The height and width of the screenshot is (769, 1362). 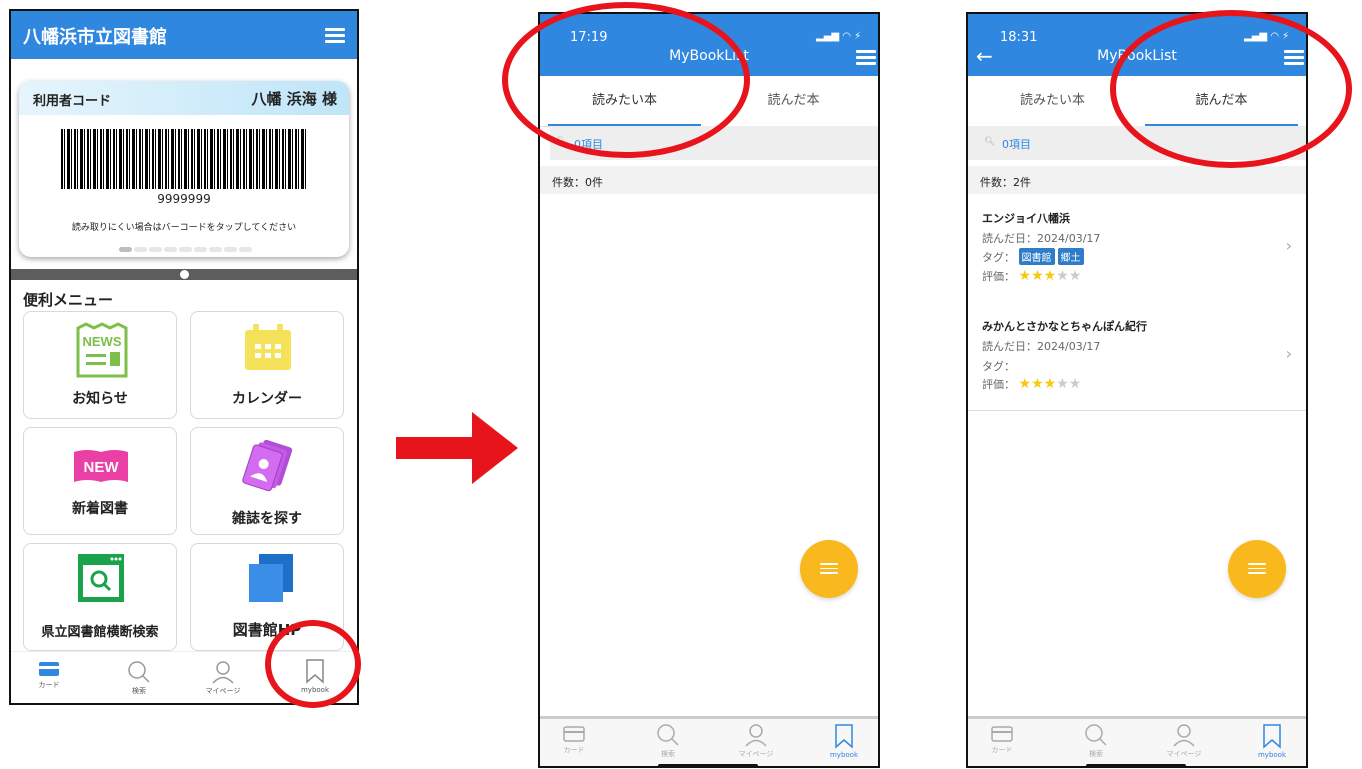 I want to click on tags-row: タグ： 図書館 郷土, so click(x=1034, y=256).